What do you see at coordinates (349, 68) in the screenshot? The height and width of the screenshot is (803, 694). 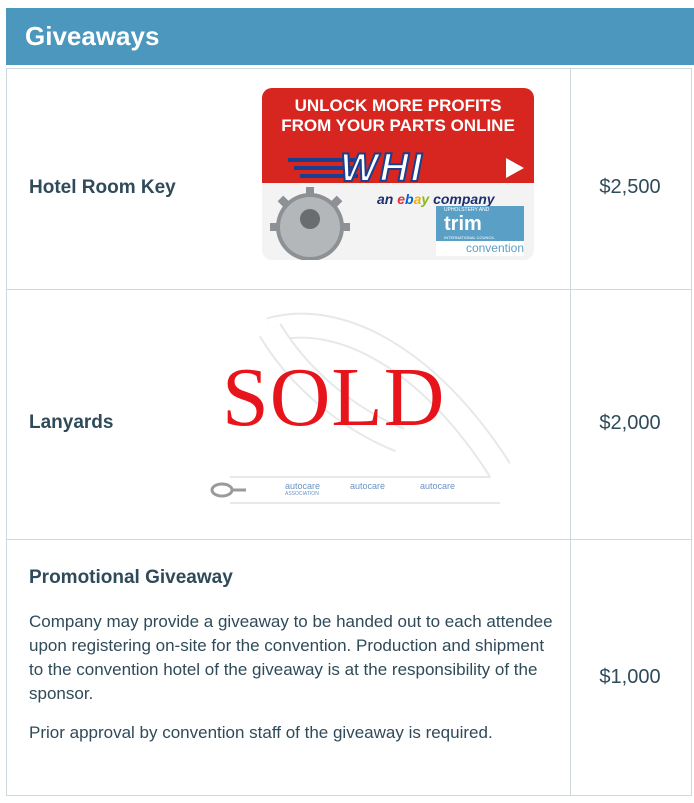 I see `table-top-rule` at bounding box center [349, 68].